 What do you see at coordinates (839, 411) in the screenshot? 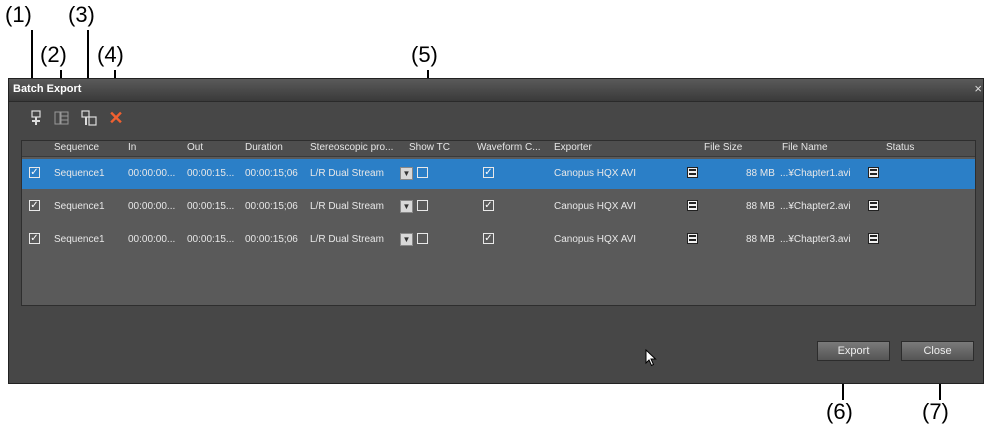
I see `callout-6: (6)` at bounding box center [839, 411].